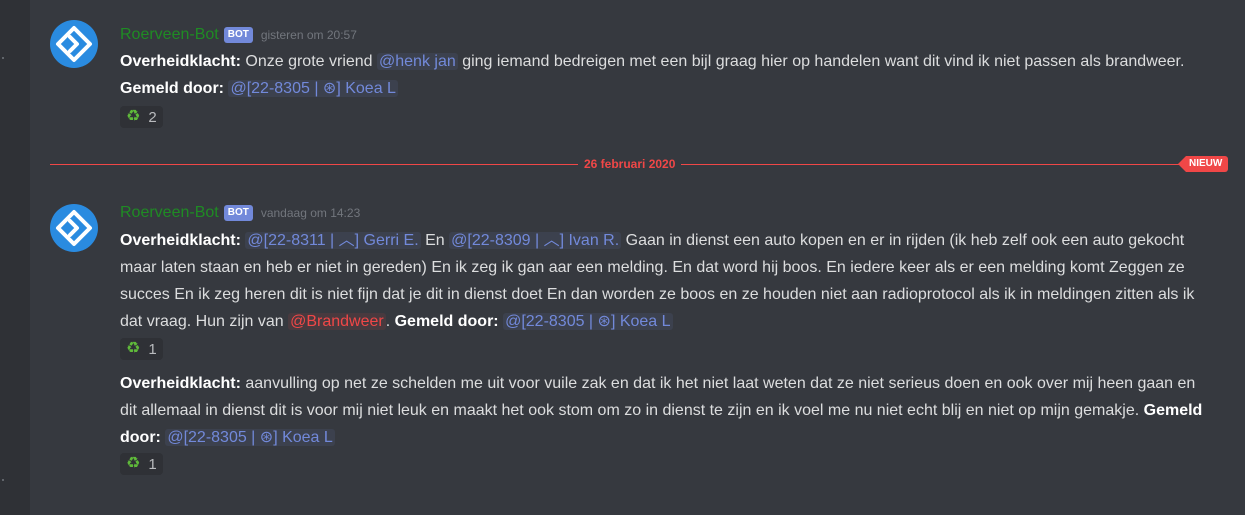  I want to click on timestamp: gisteren om 20:57, so click(309, 35).